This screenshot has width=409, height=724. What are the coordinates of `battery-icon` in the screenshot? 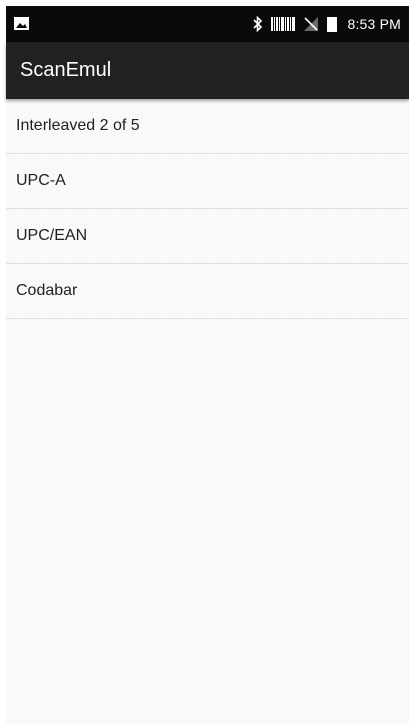 It's located at (332, 24).